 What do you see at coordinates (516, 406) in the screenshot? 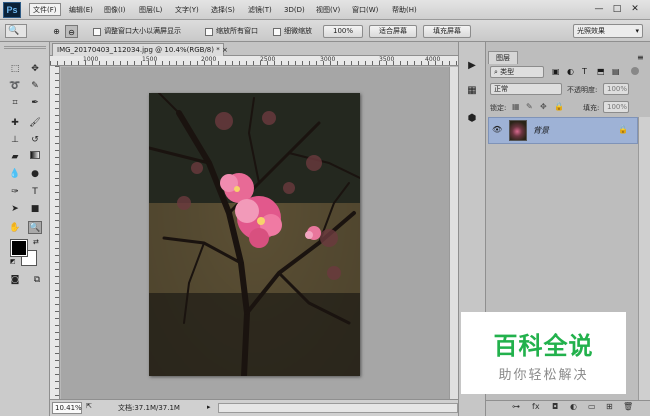
I see `link-layers-icon: ⊶` at bounding box center [516, 406].